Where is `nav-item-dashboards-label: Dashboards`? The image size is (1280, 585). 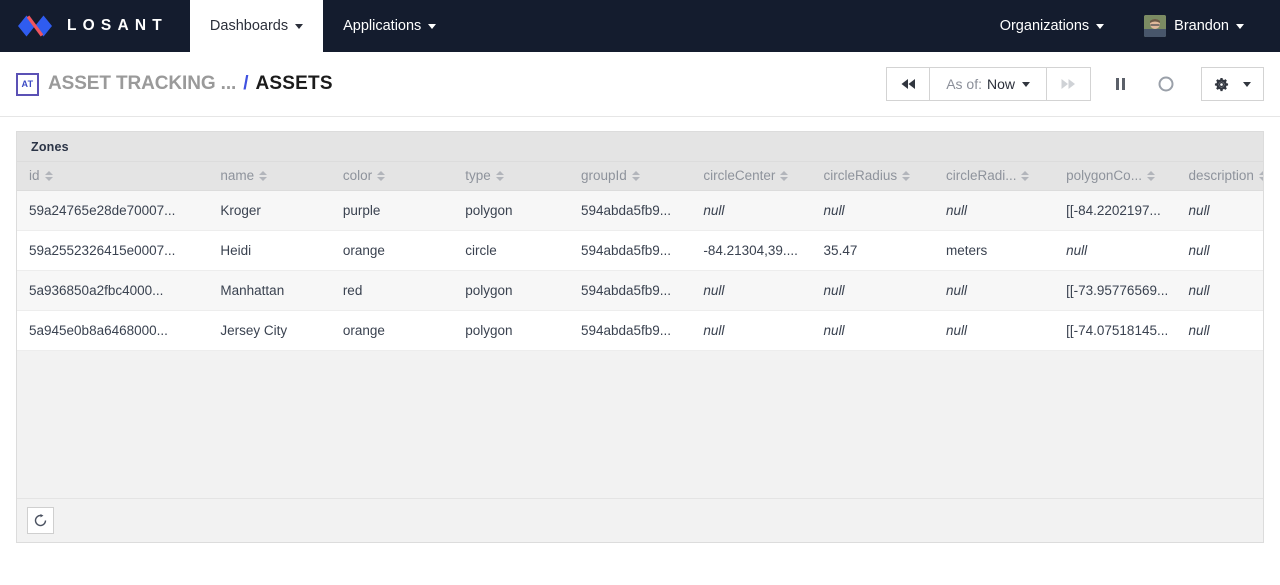 nav-item-dashboards-label: Dashboards is located at coordinates (249, 26).